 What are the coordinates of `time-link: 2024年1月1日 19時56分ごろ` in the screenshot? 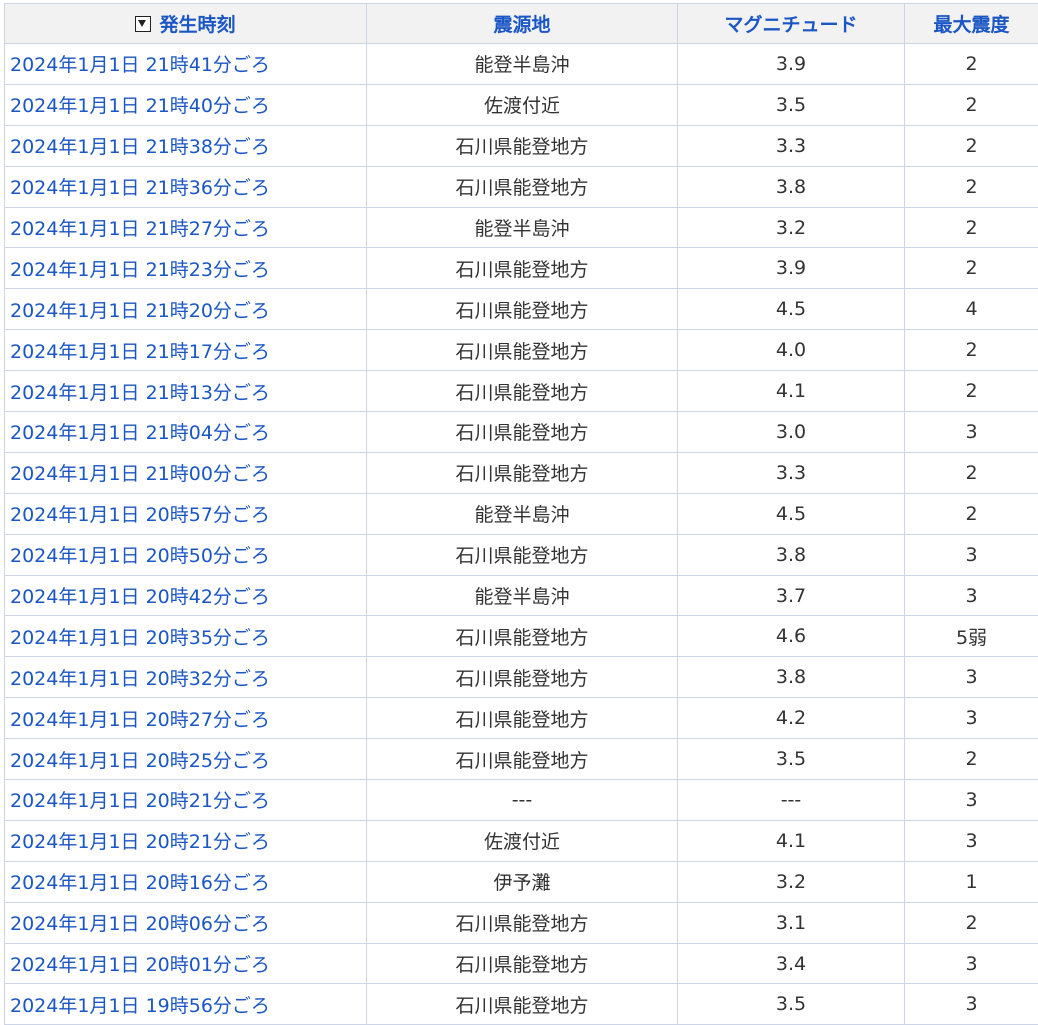 It's located at (140, 1006).